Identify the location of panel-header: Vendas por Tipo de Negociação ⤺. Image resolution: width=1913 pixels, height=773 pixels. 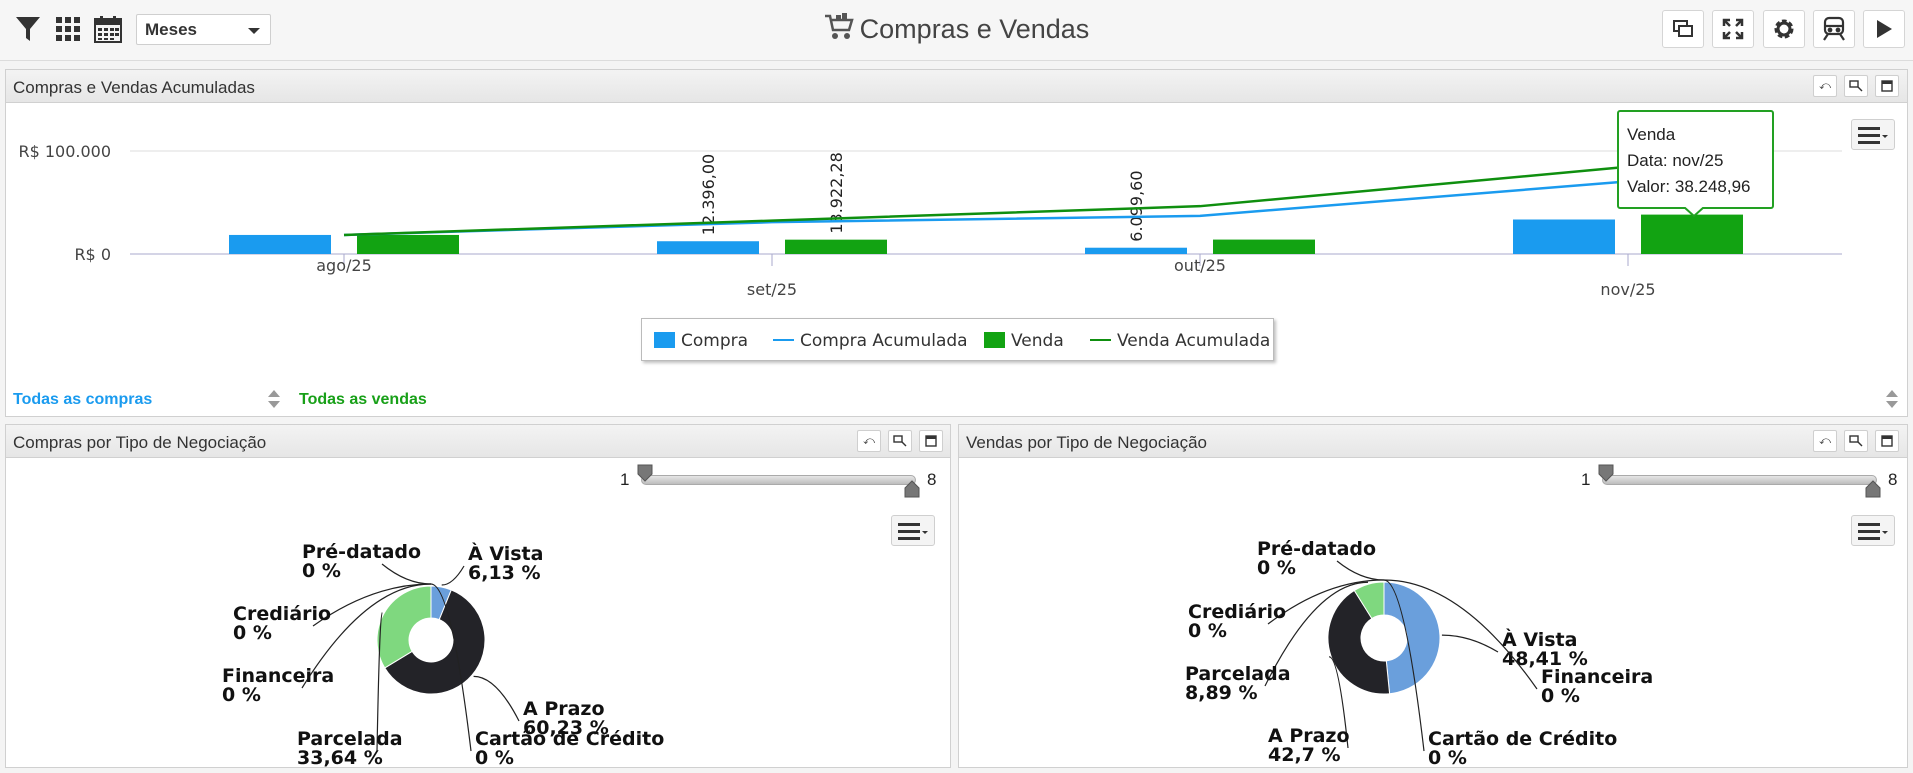
(1433, 441).